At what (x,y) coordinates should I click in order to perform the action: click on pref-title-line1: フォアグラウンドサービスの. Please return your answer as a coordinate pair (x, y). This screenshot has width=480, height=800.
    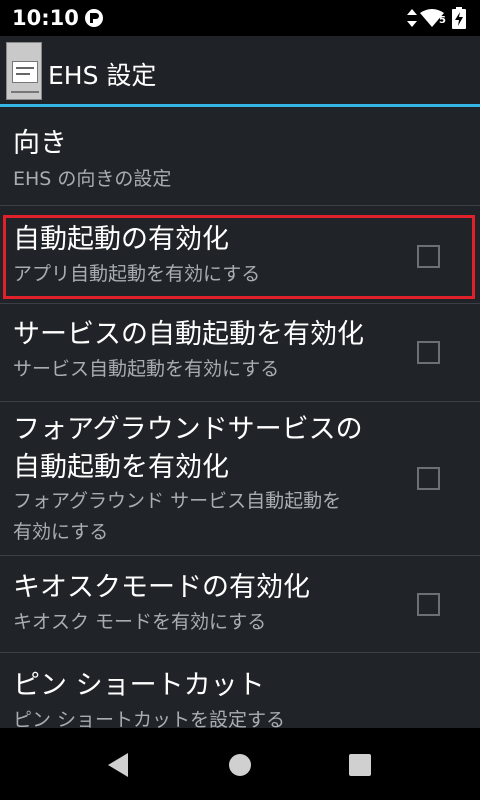
    Looking at the image, I should click on (188, 429).